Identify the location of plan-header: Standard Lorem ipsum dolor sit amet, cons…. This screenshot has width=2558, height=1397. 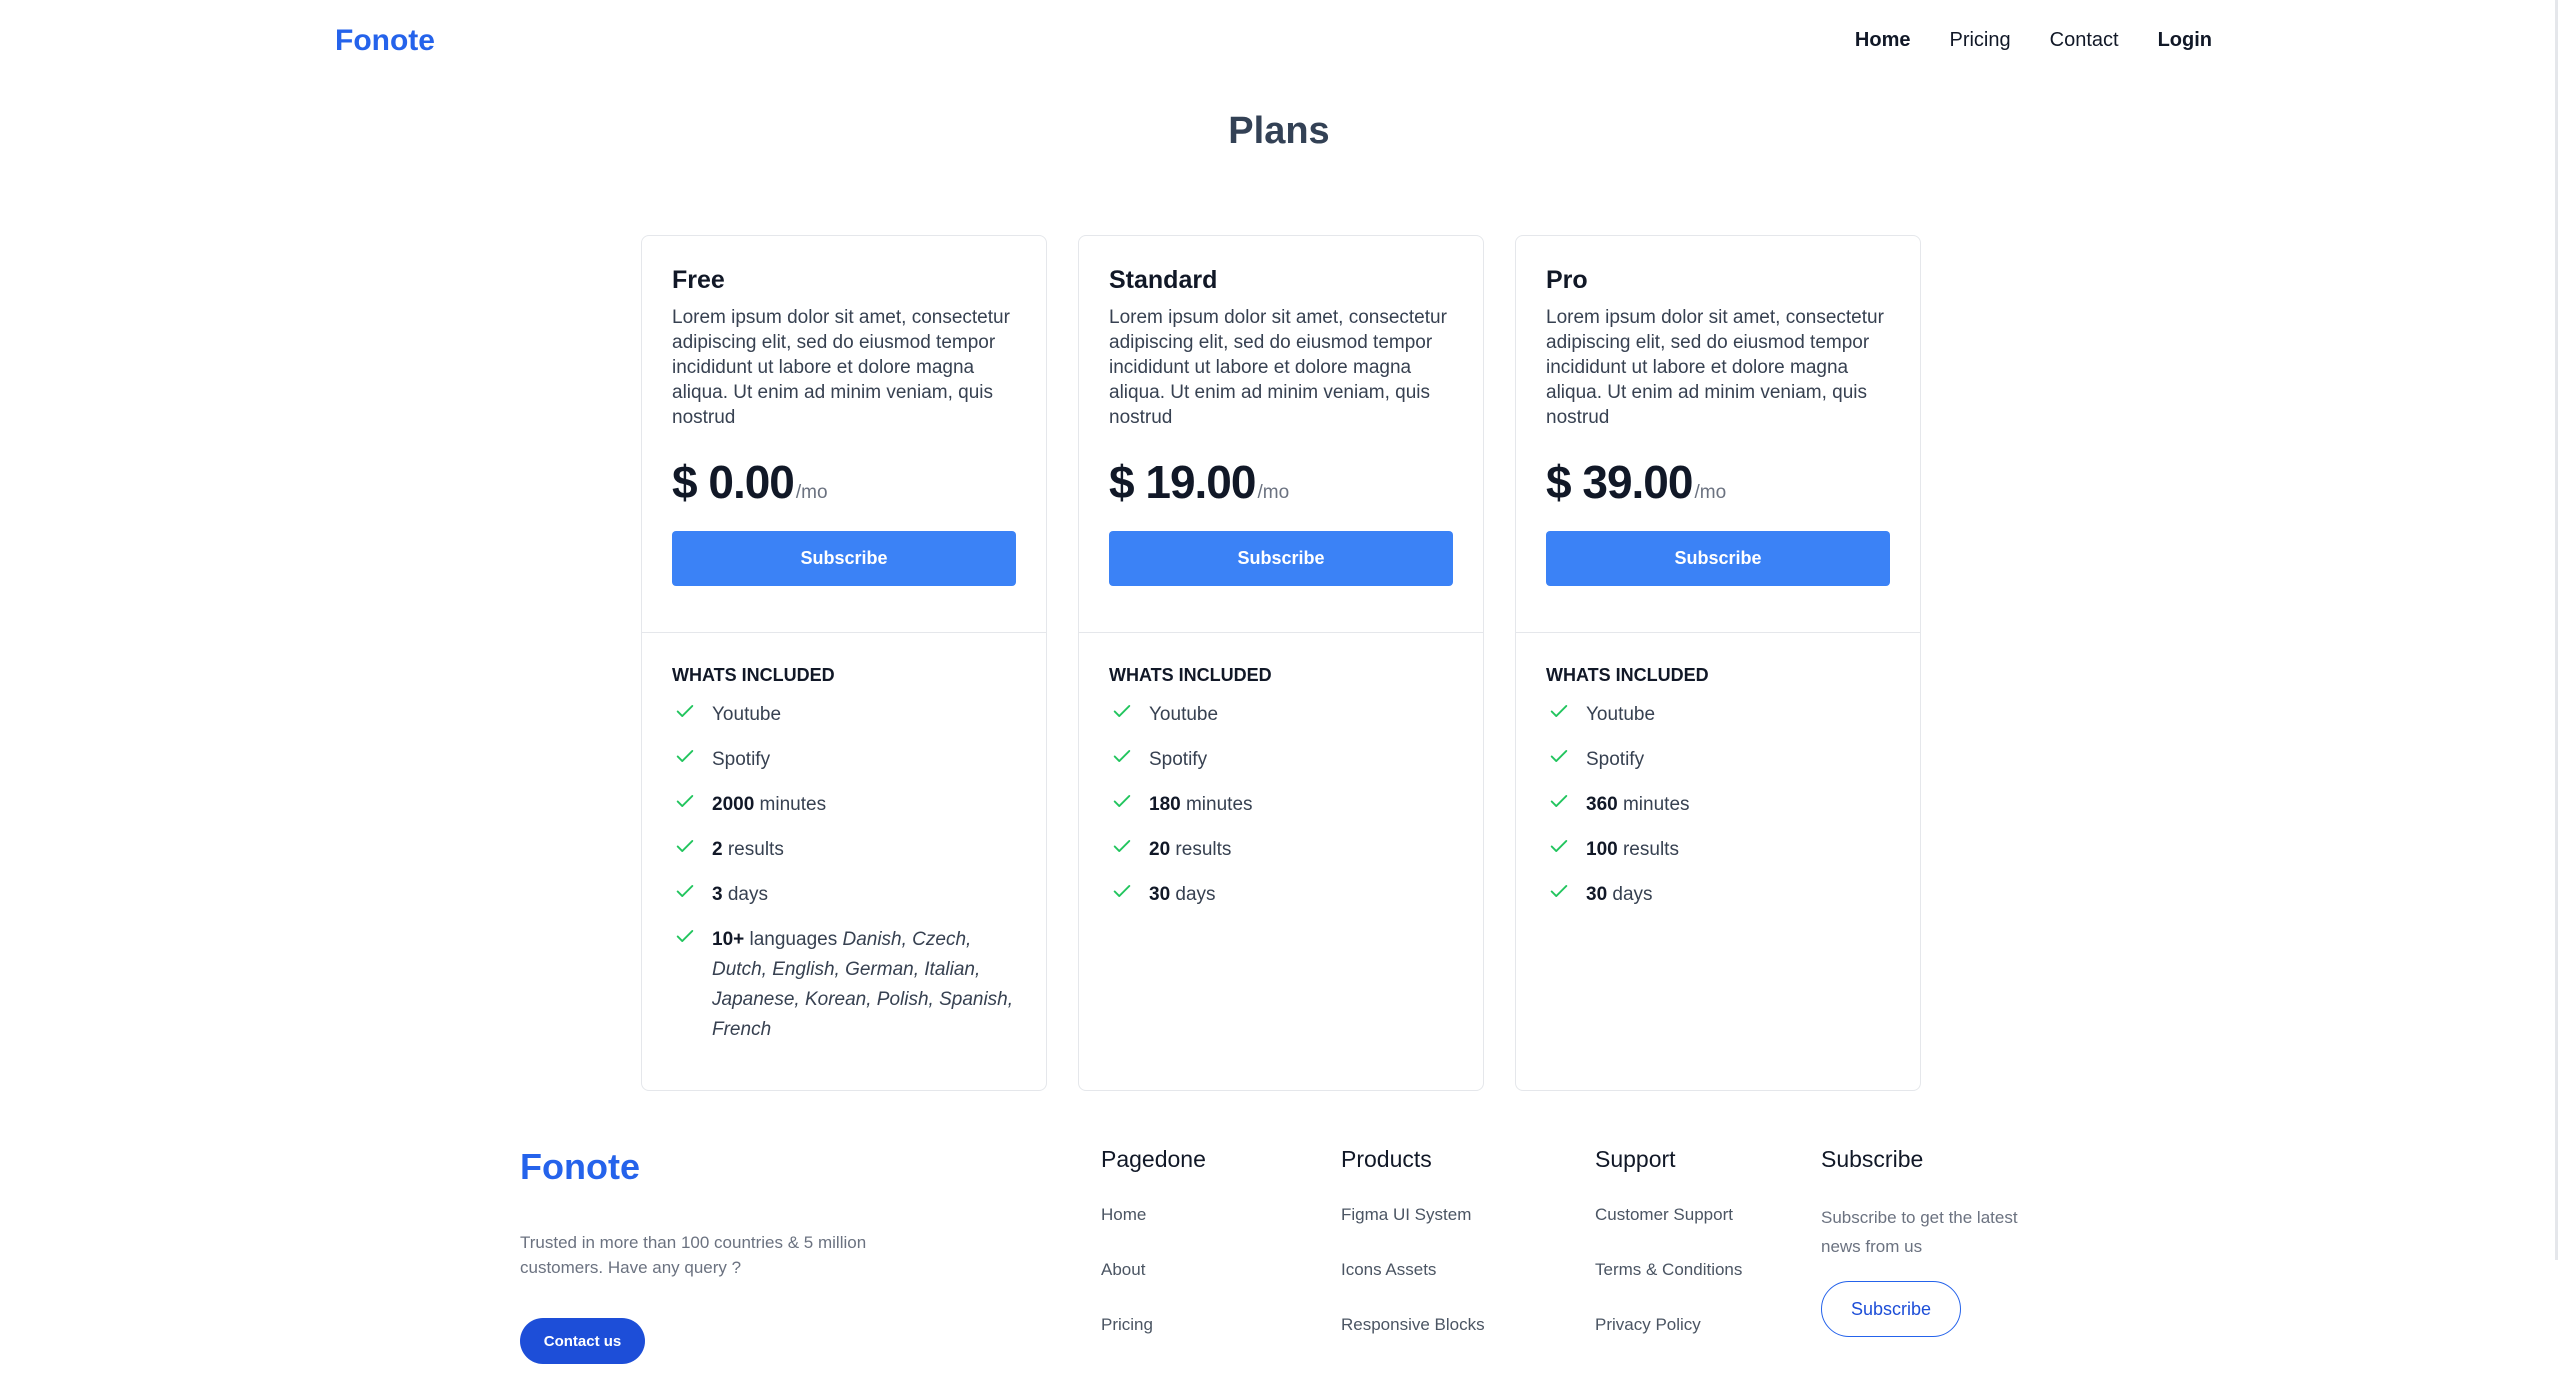
(1281, 434).